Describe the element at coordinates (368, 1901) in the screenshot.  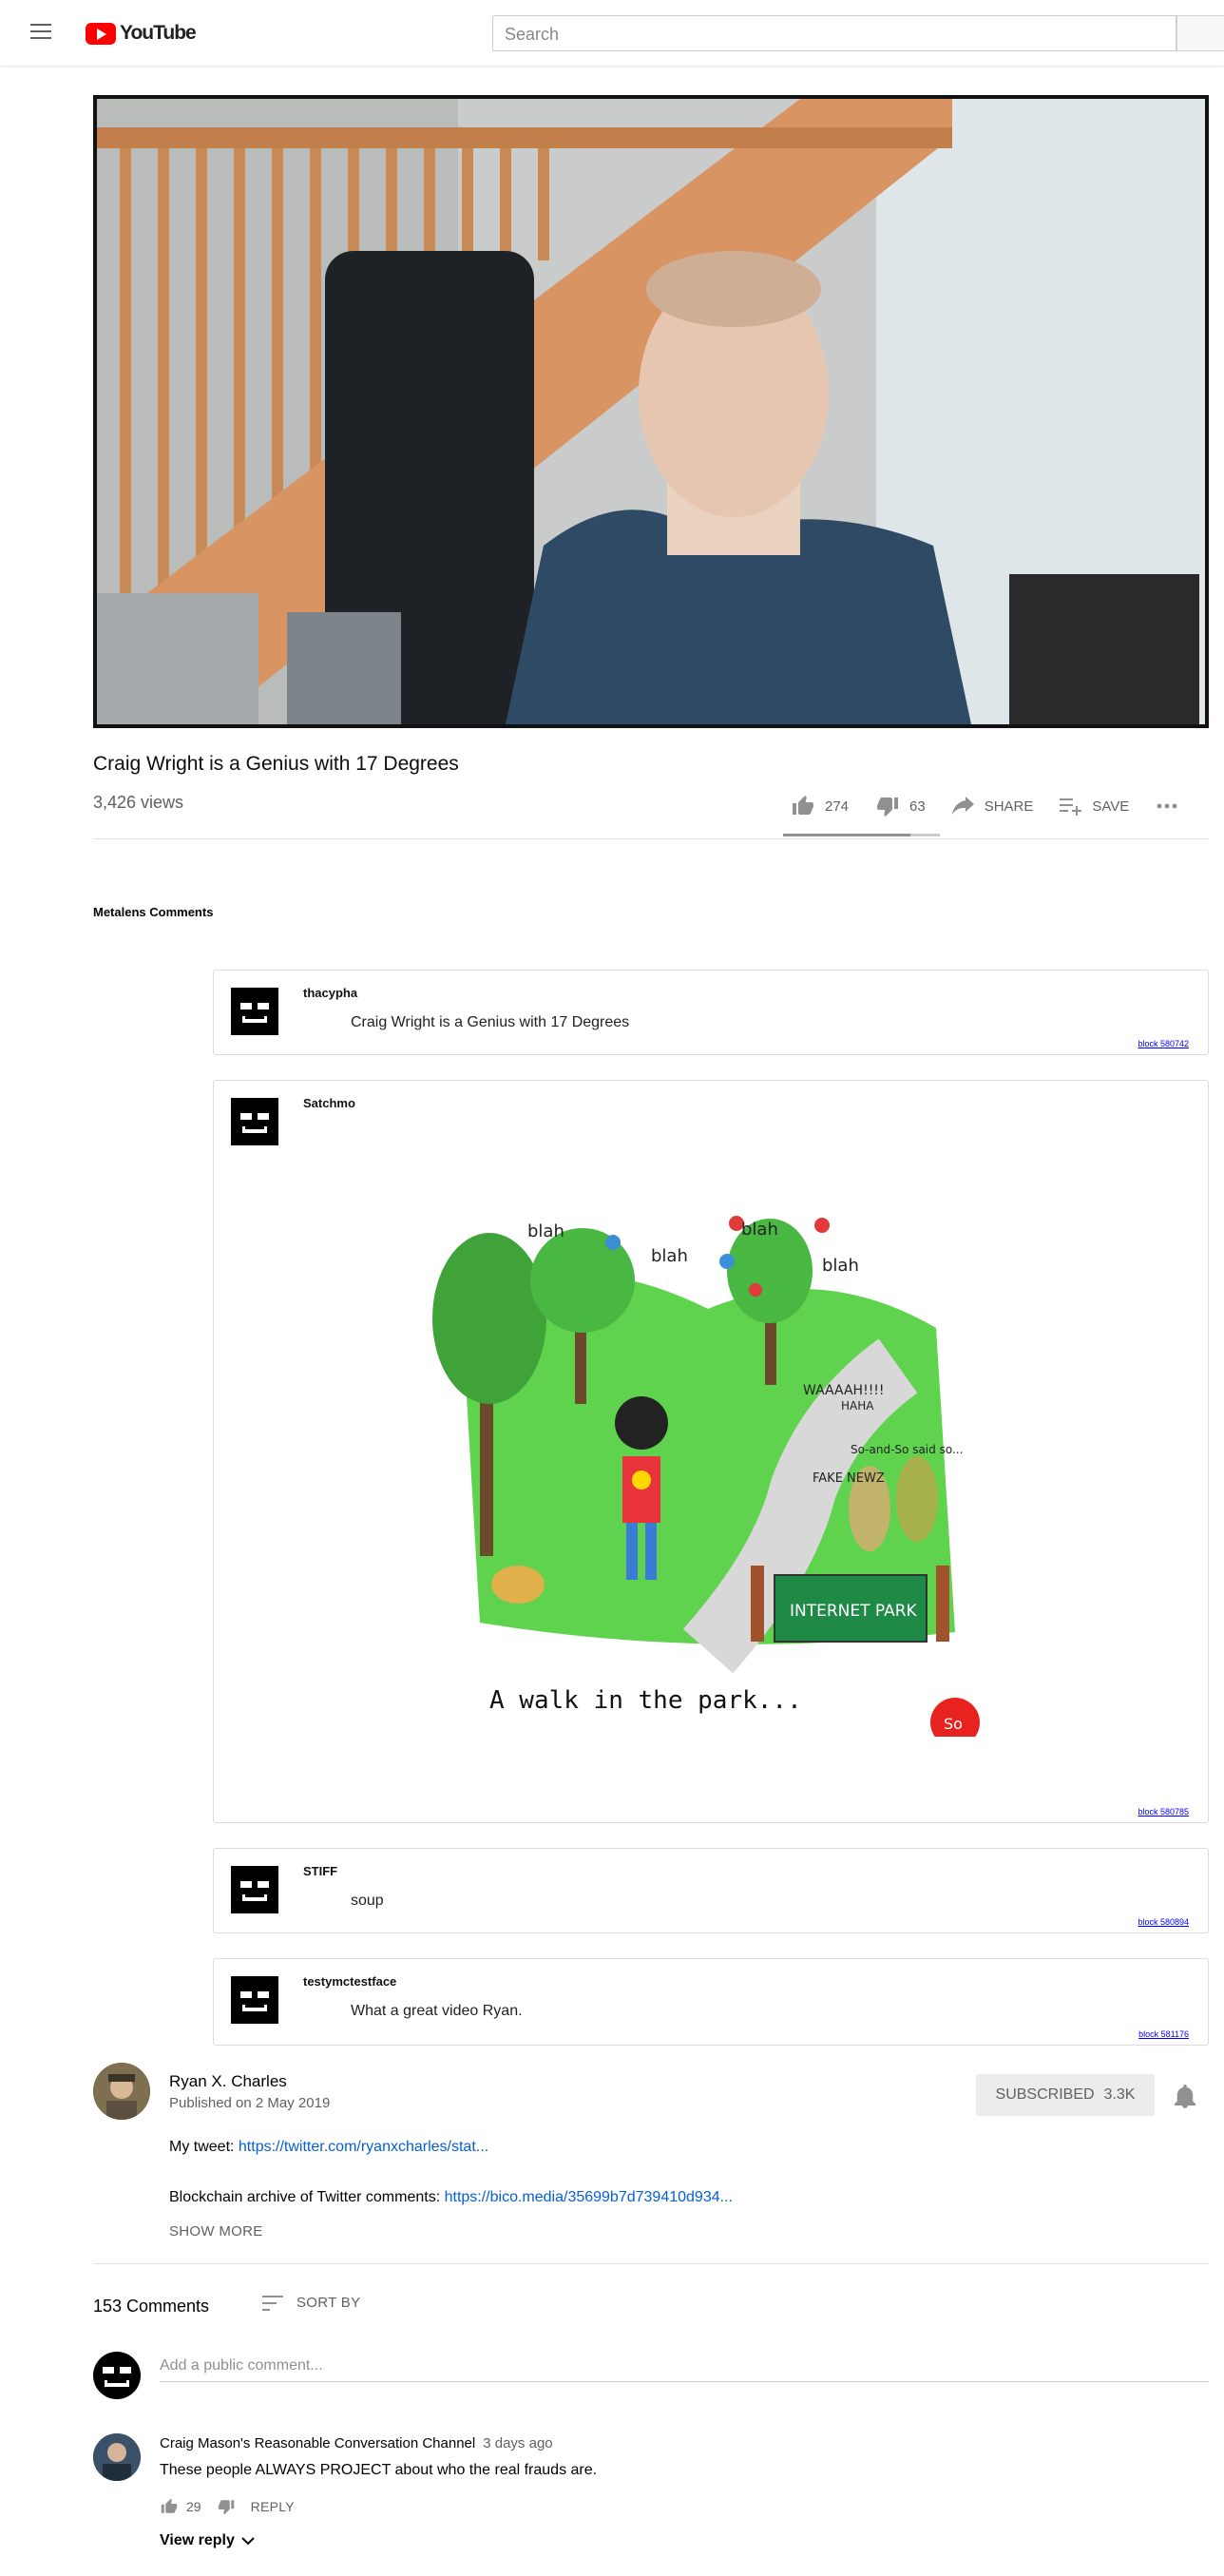
I see `metalens-comment-text: soup` at that location.